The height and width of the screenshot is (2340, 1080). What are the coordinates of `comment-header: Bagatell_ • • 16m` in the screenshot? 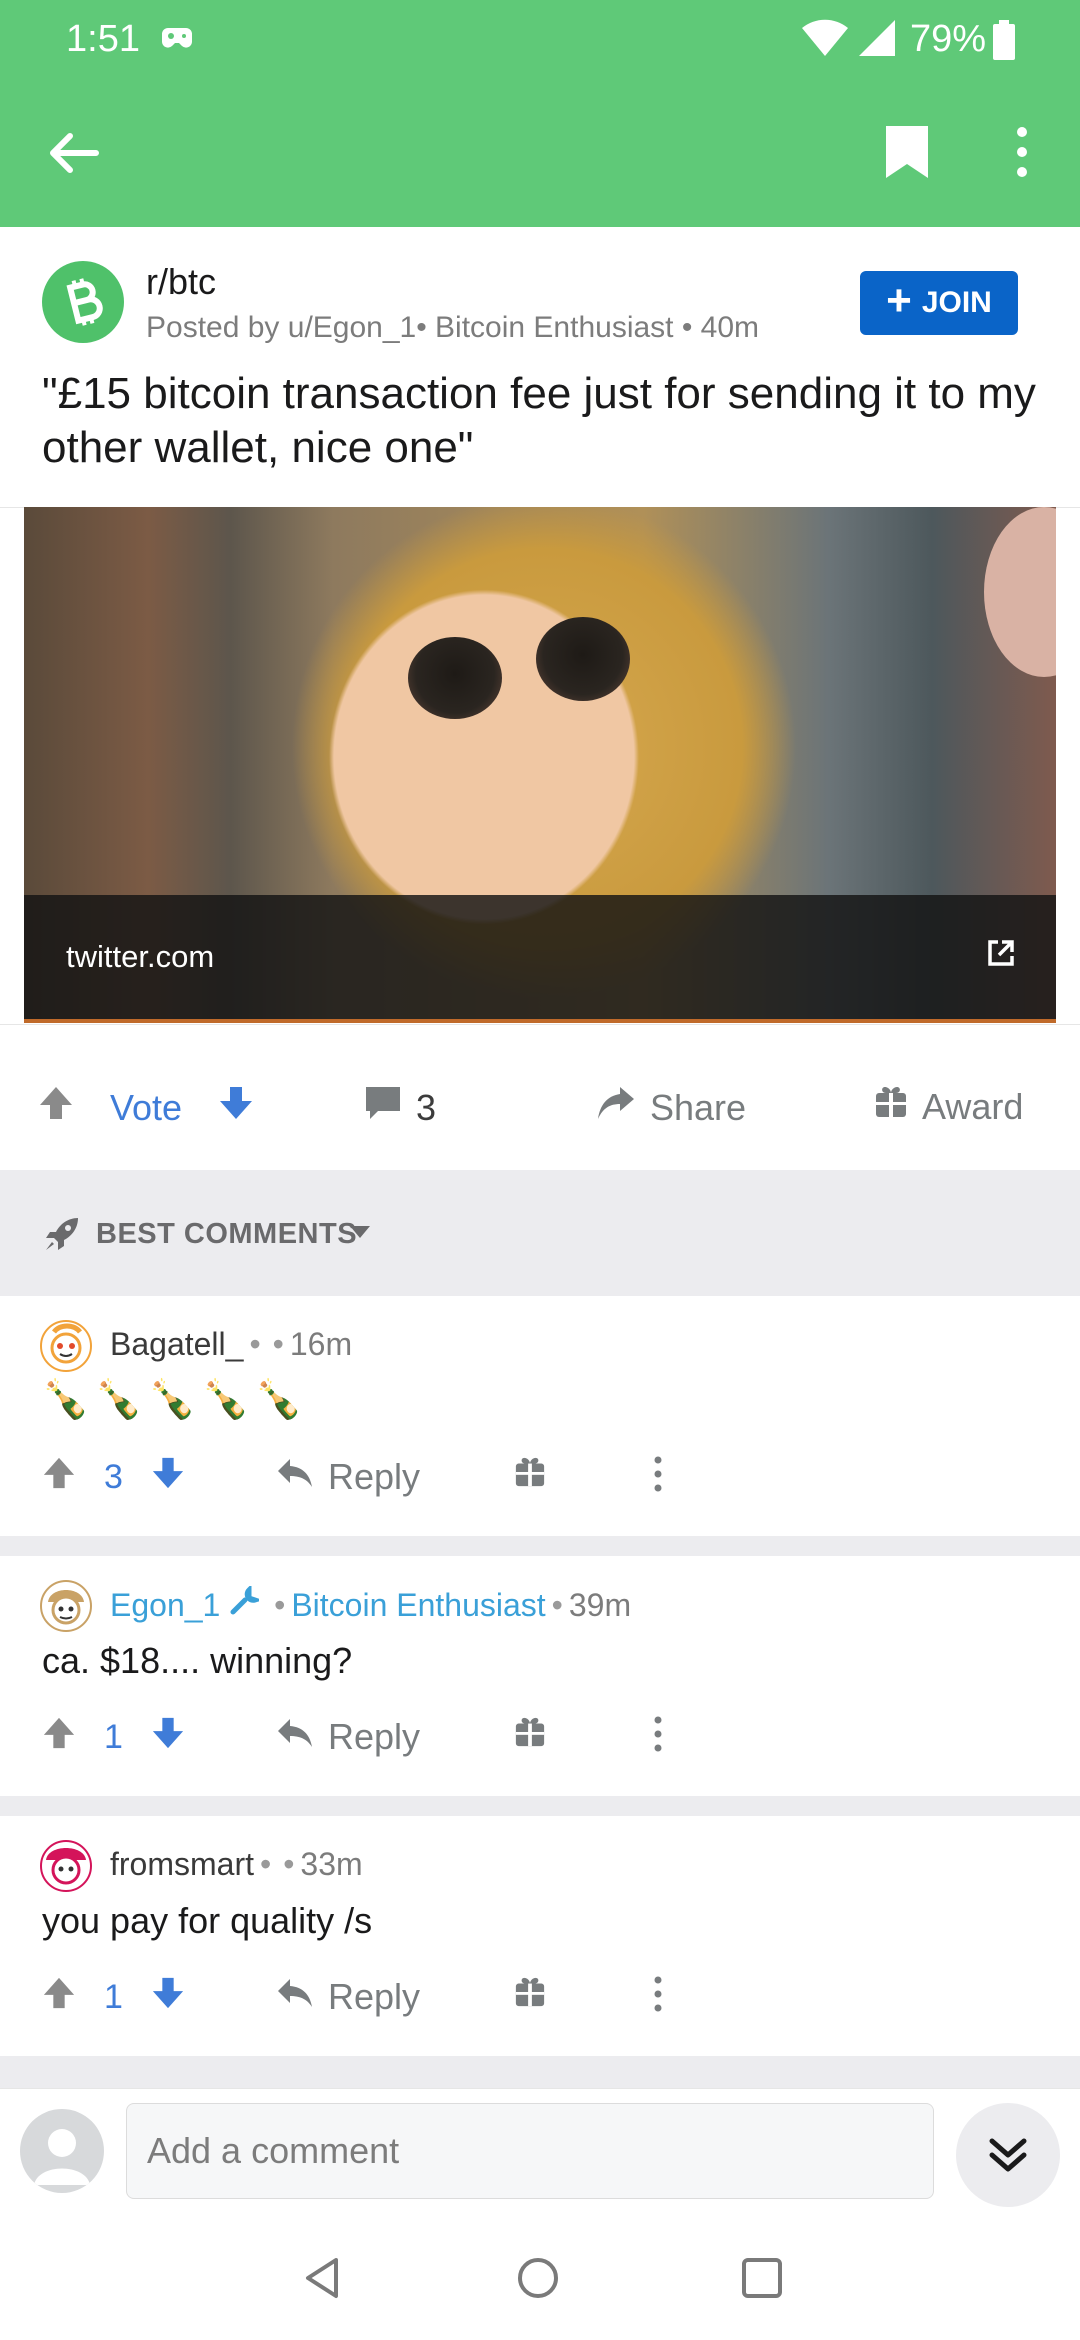 It's located at (231, 1344).